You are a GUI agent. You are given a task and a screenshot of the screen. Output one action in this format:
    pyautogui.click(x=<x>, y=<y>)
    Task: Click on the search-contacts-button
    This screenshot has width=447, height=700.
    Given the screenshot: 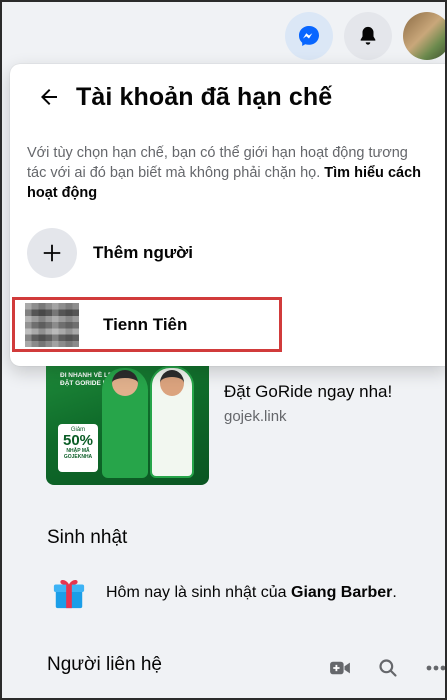 What is the action you would take?
    pyautogui.click(x=388, y=668)
    